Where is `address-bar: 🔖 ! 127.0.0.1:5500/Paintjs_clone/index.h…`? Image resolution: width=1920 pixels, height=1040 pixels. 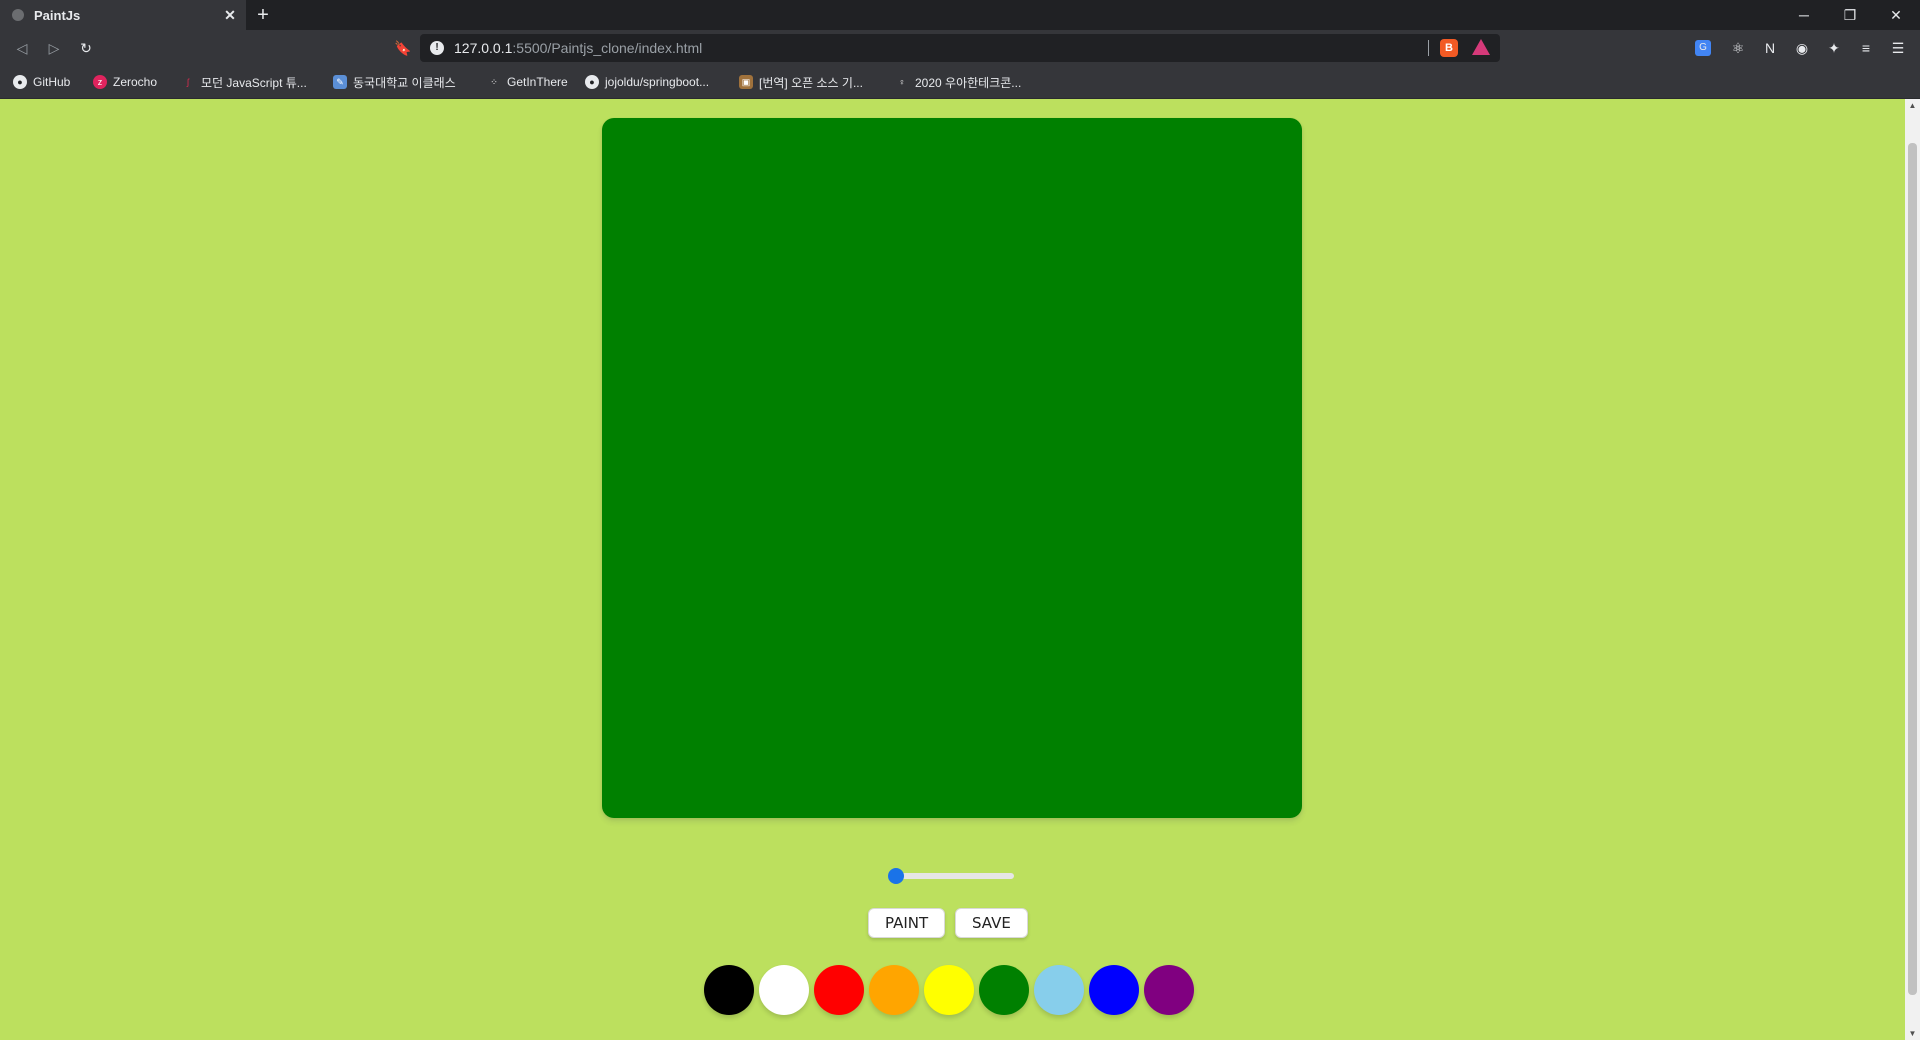 address-bar: 🔖 ! 127.0.0.1:5500/Paintjs_clone/index.h… is located at coordinates (947, 48).